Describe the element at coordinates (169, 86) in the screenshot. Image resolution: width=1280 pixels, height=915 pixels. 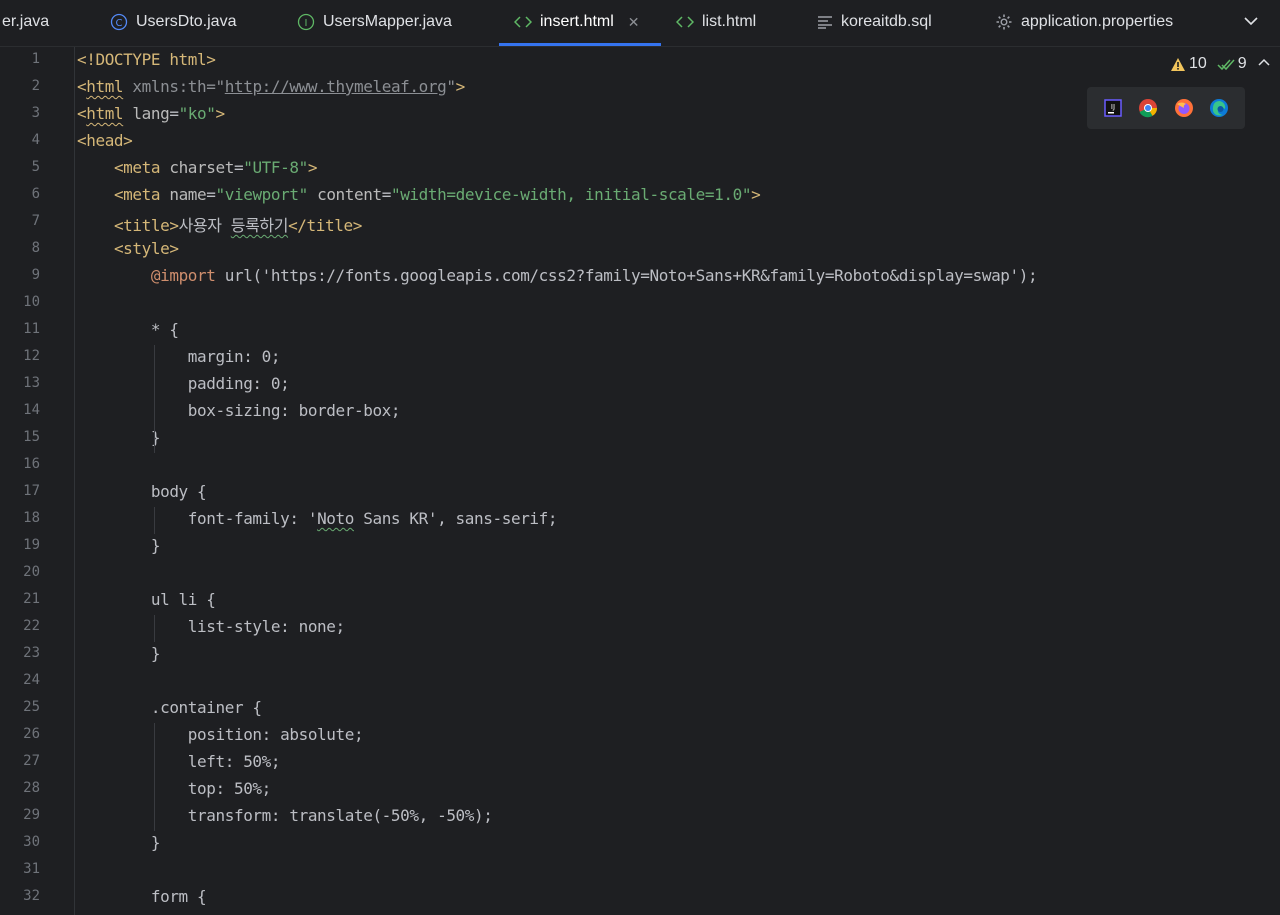
I see `code-token: xmlns:th` at that location.